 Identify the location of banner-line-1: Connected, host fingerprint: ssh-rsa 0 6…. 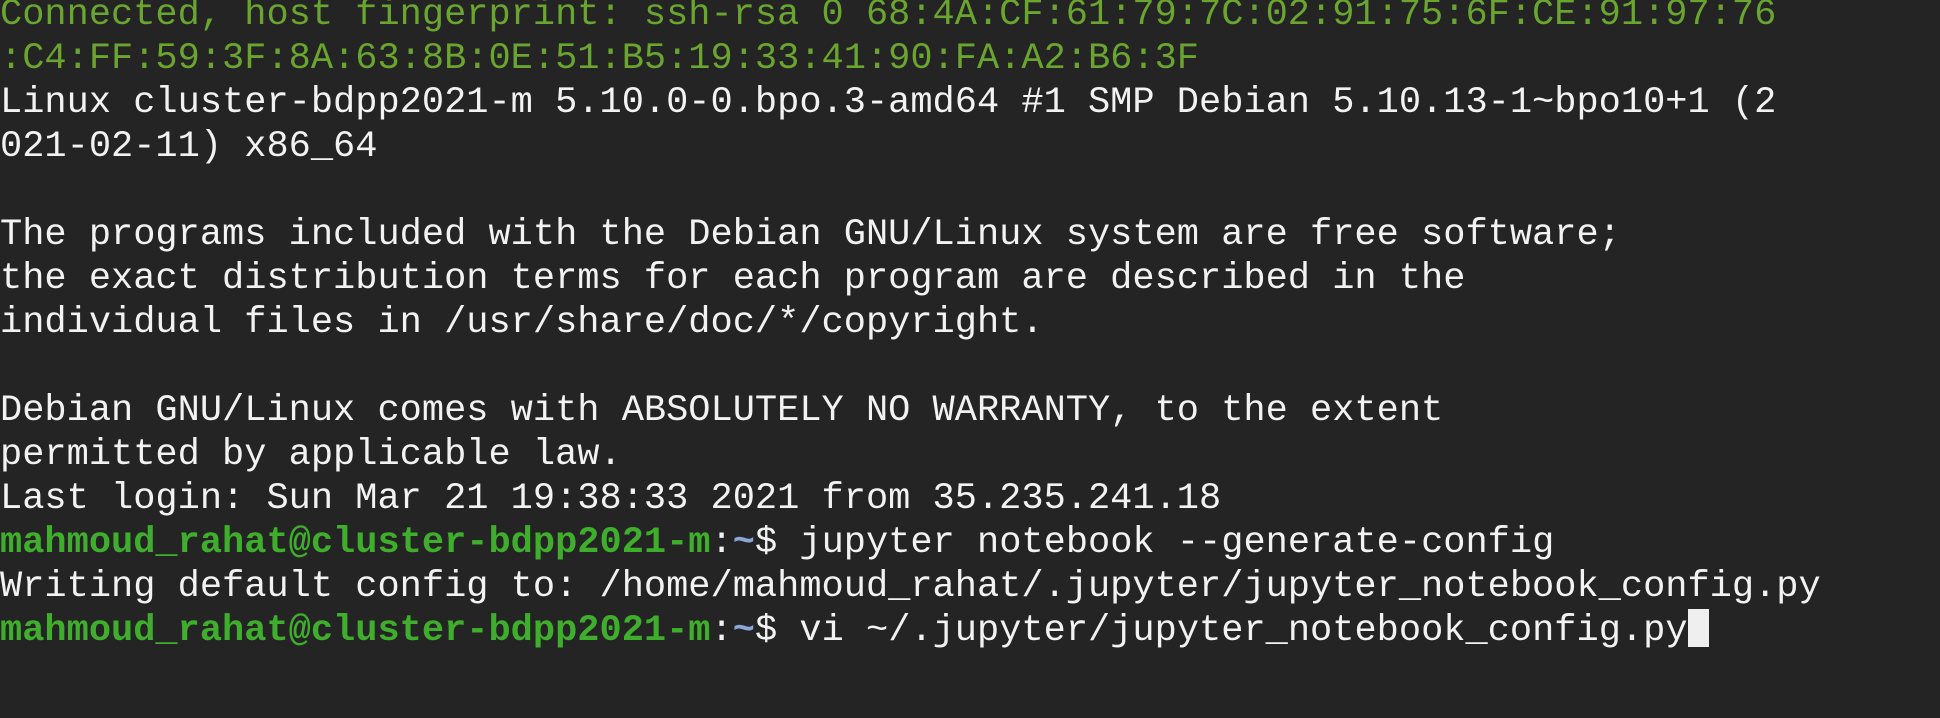
(888, 18).